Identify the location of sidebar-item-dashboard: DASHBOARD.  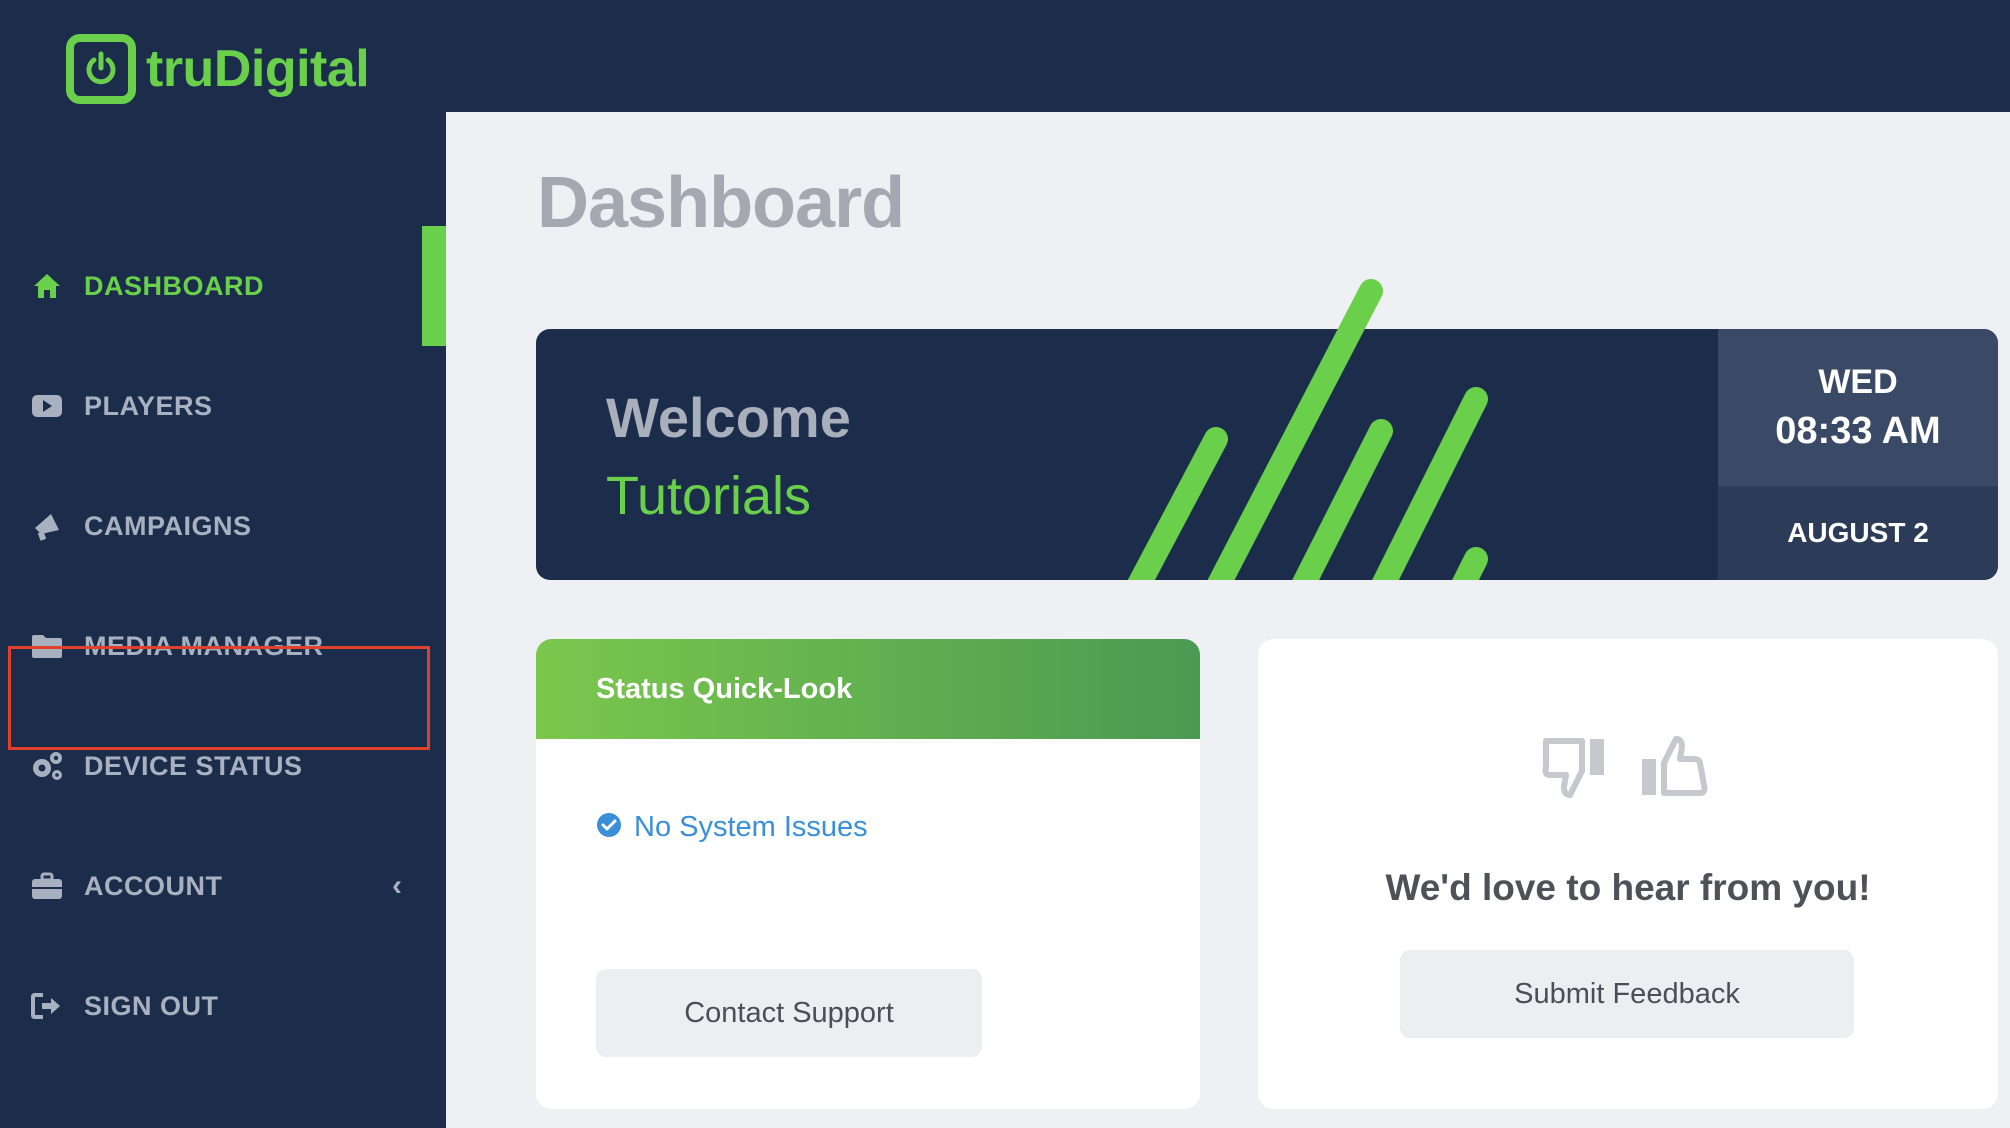
(223, 286).